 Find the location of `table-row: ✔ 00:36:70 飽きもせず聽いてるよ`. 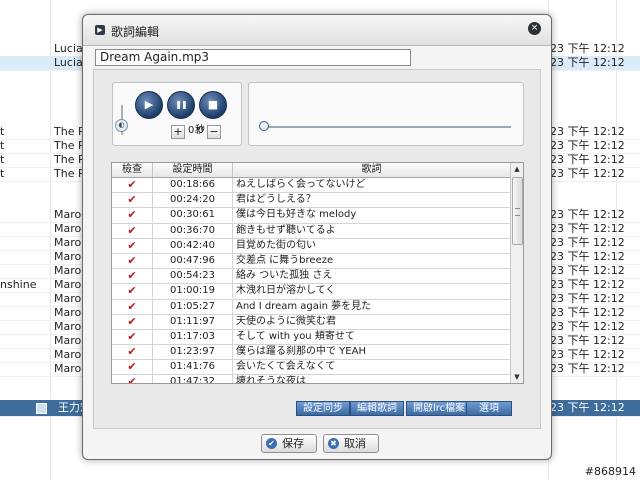

table-row: ✔ 00:36:70 飽きもせず聽いてるよ is located at coordinates (311, 231).